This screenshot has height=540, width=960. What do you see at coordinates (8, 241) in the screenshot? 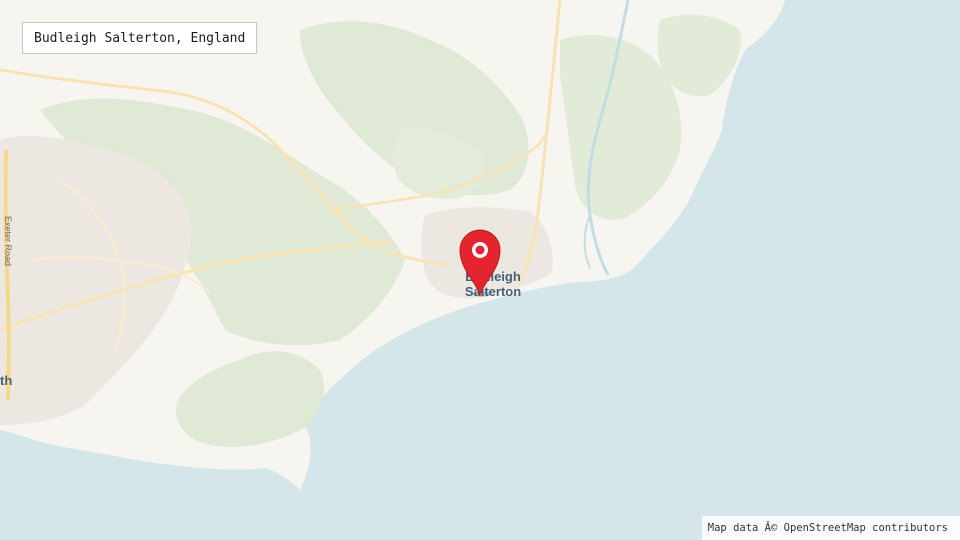
I see `road-label: Exeter Road` at bounding box center [8, 241].